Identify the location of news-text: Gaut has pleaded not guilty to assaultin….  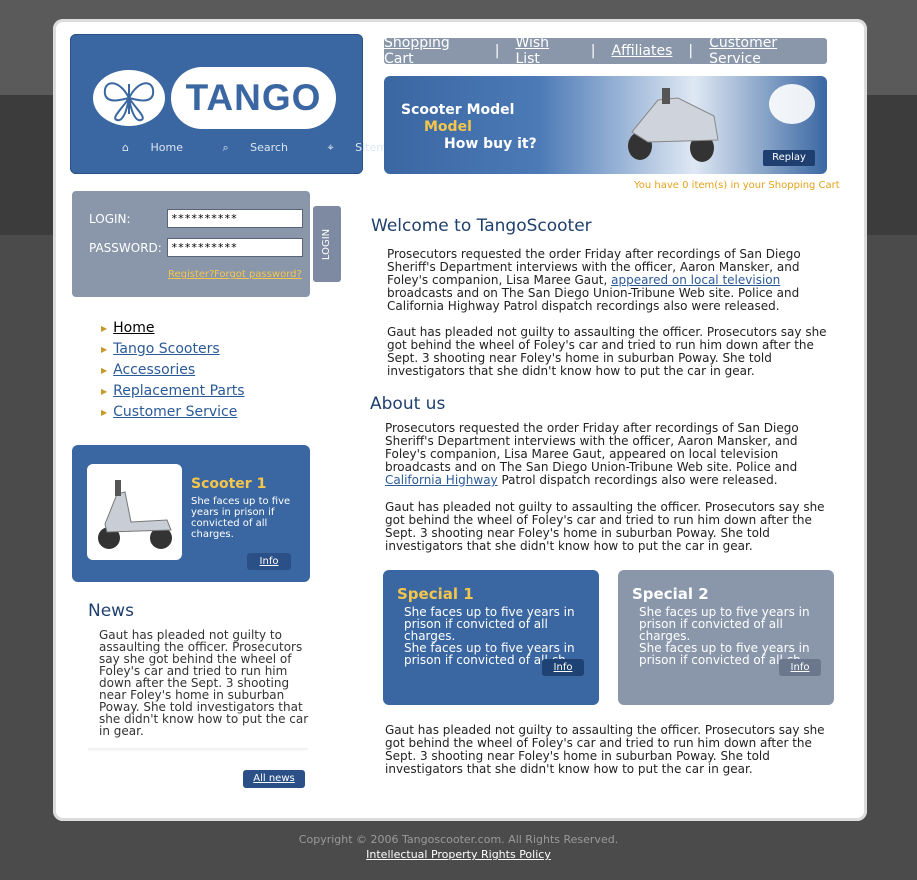
(204, 683).